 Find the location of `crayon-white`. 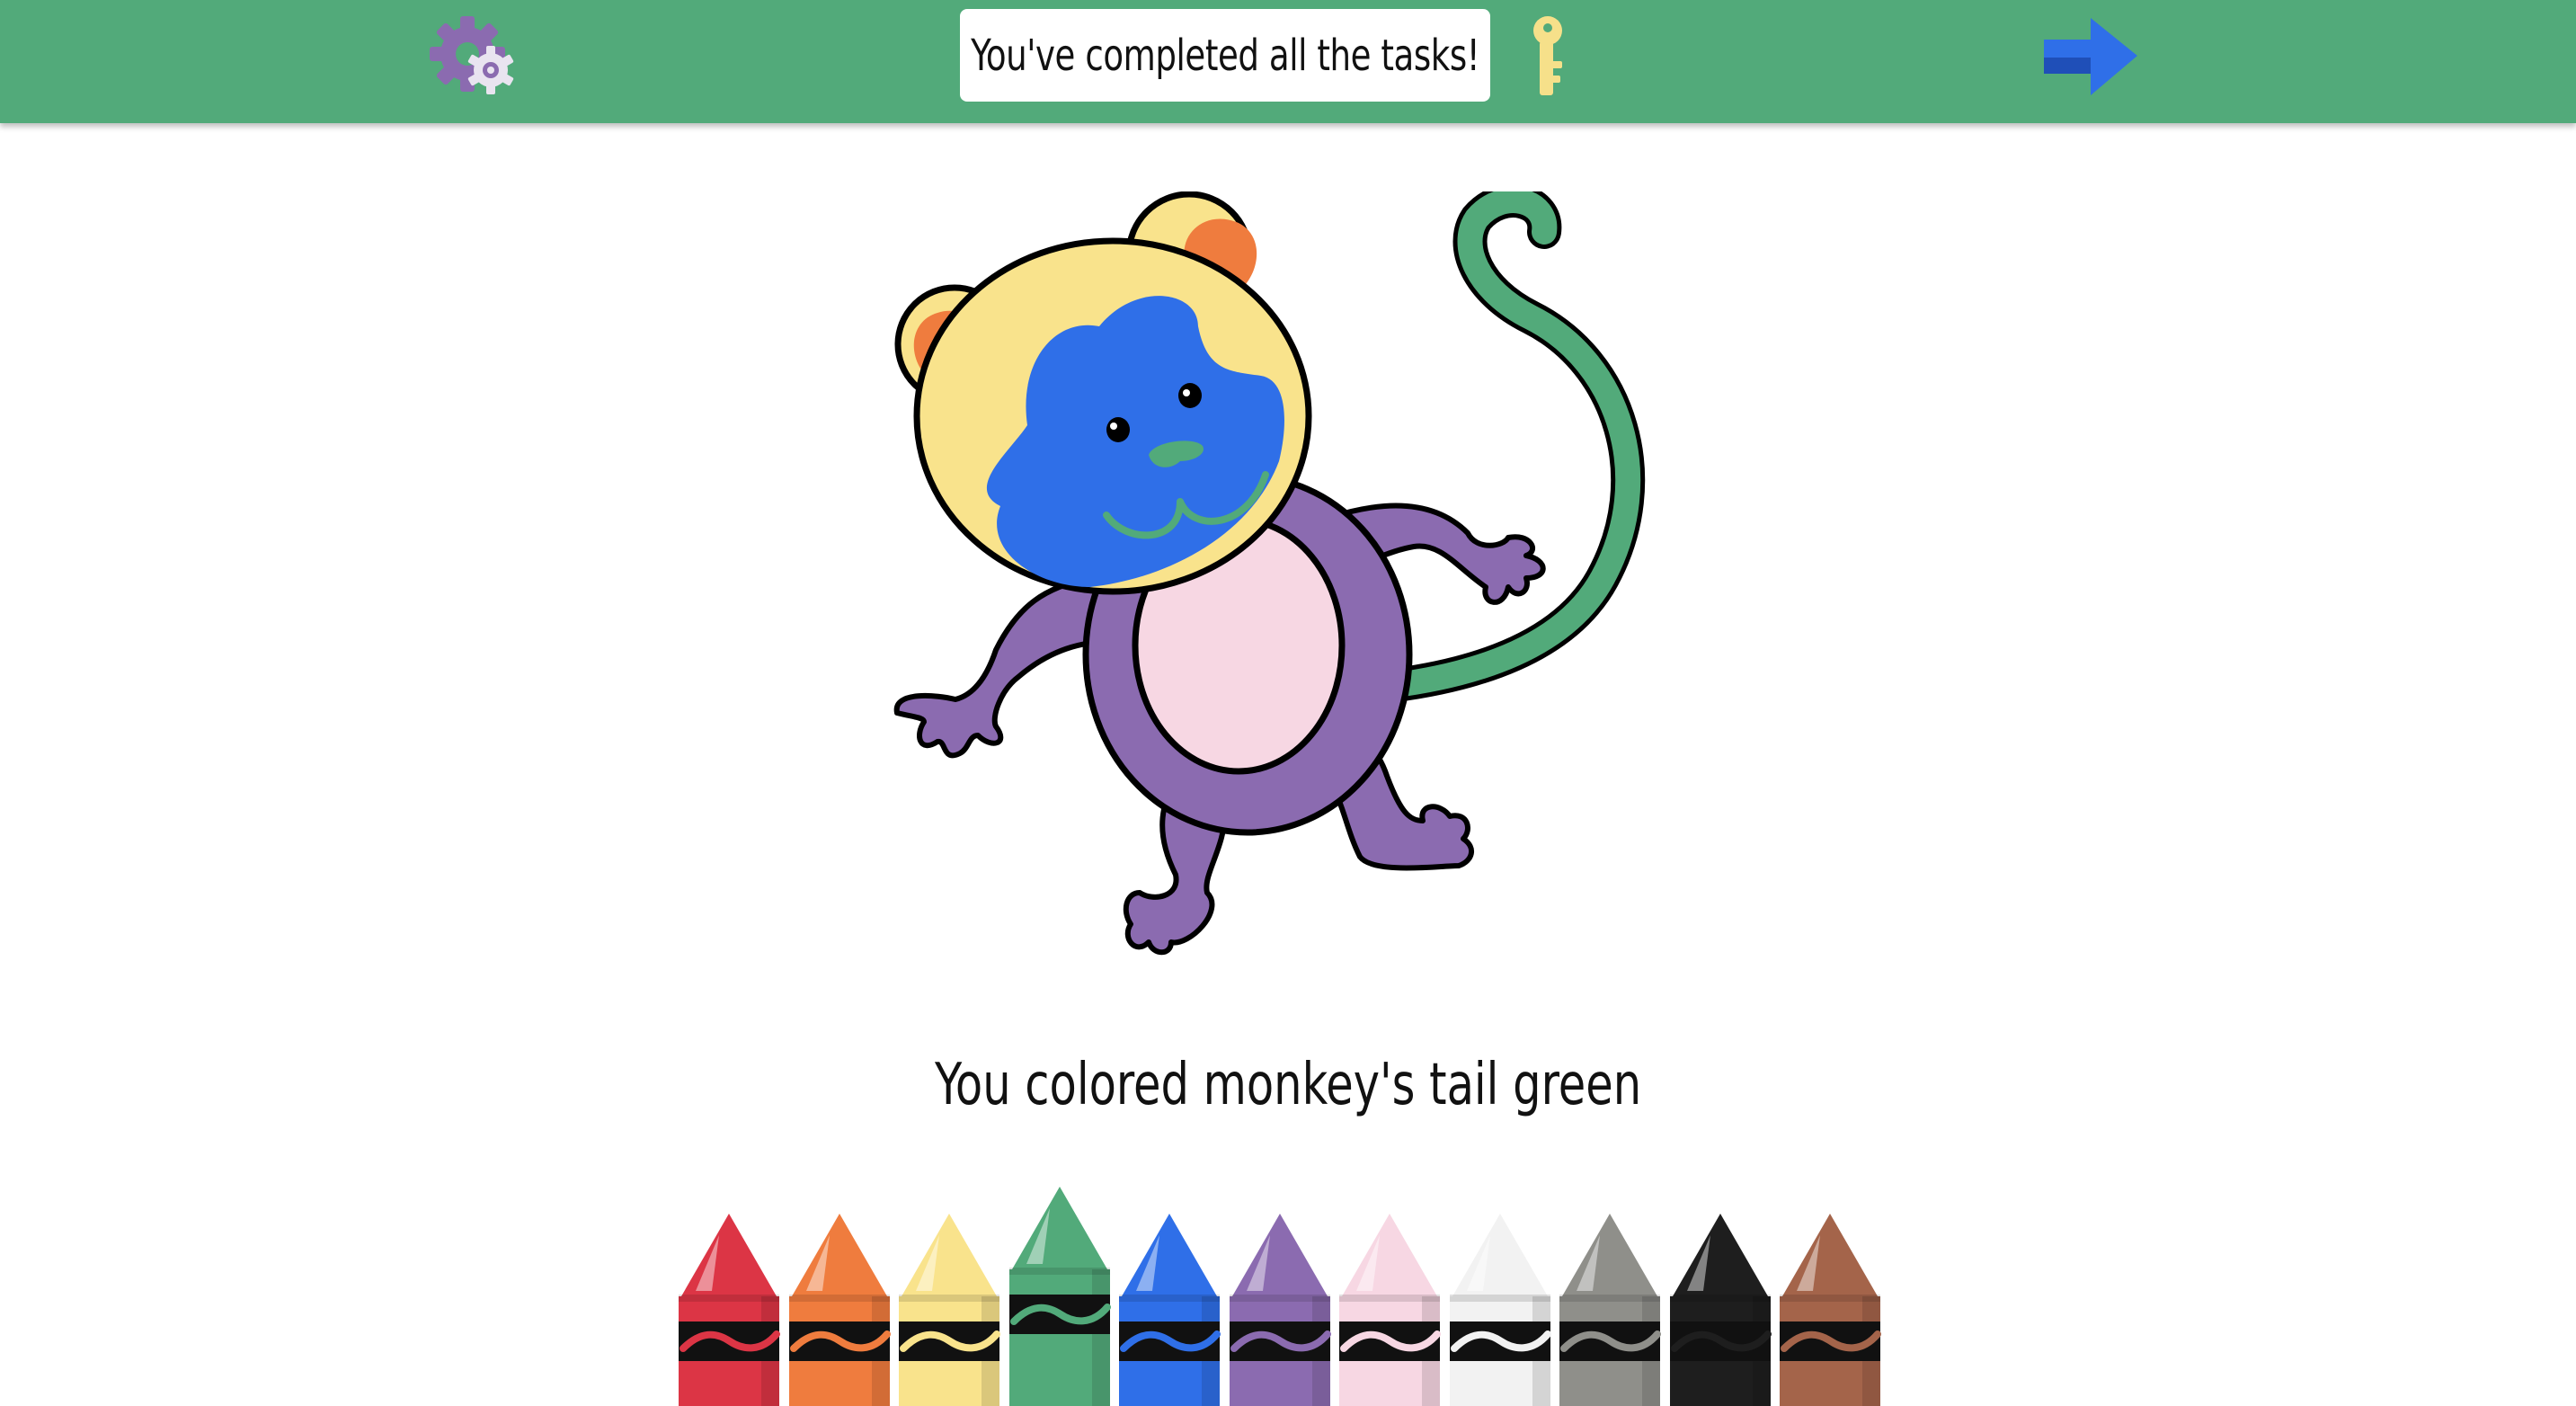

crayon-white is located at coordinates (1499, 1310).